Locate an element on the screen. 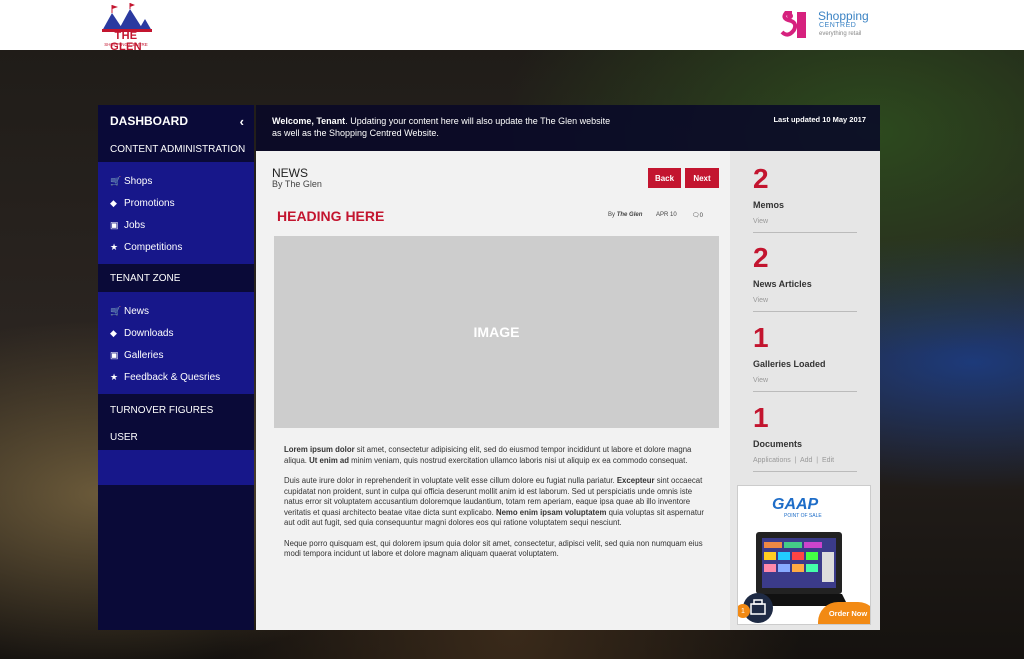 This screenshot has height=659, width=1024. stat-galleries: 1 Galleries Loaded View is located at coordinates (805, 358).